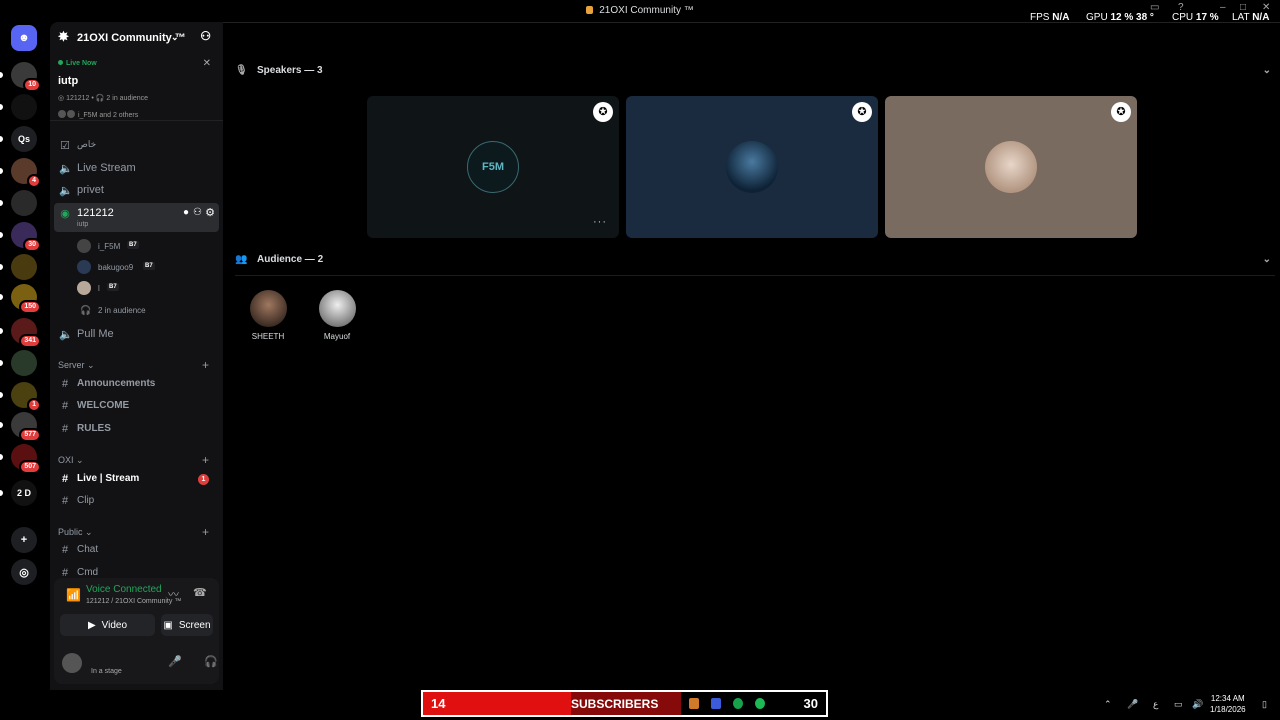  What do you see at coordinates (147, 246) in the screenshot?
I see `voice-user: i_F5M B7` at bounding box center [147, 246].